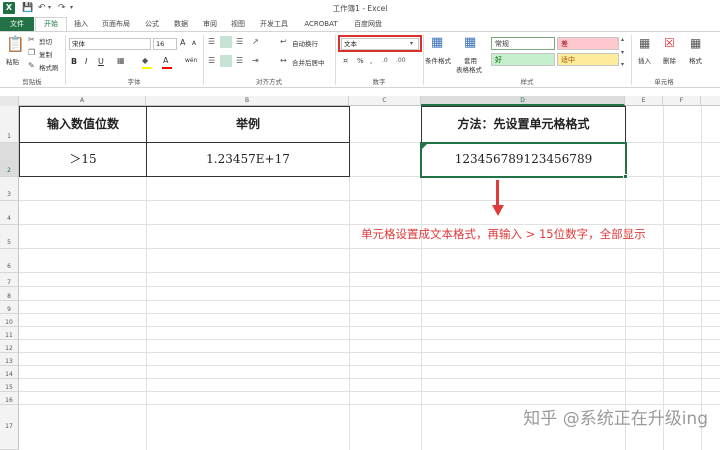  Describe the element at coordinates (9, 333) in the screenshot. I see `row-header: 11` at that location.